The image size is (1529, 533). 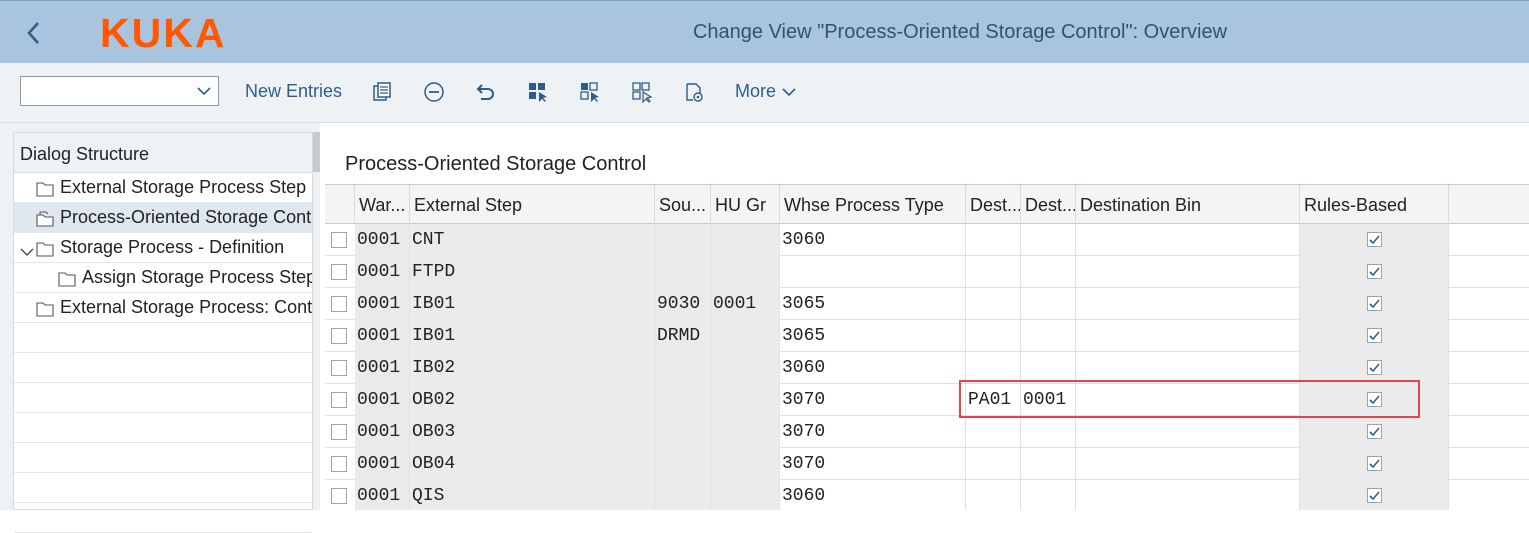 What do you see at coordinates (496, 164) in the screenshot?
I see `table-title: Process-Oriented Storage Control` at bounding box center [496, 164].